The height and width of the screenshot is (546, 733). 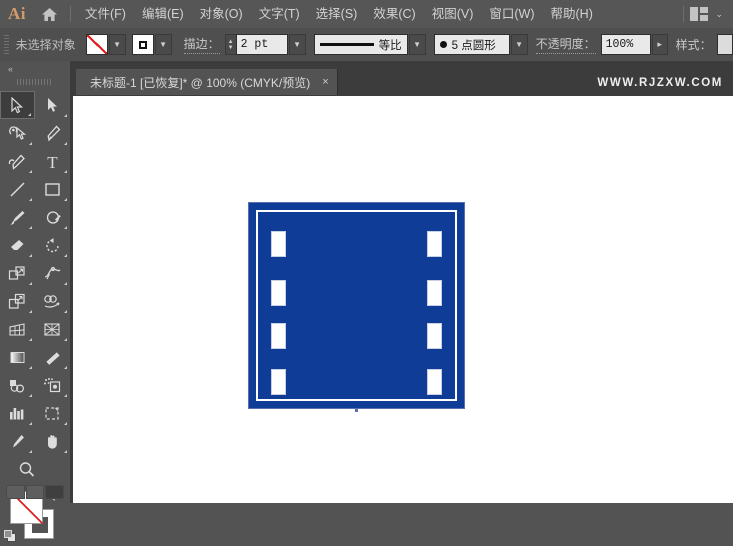 I want to click on symbol-sprayer-tool, so click(x=52, y=385).